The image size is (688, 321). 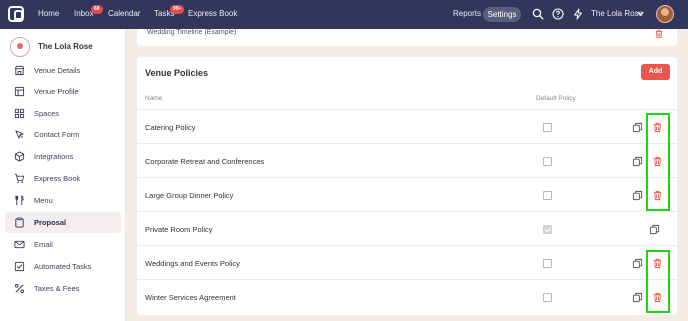 I want to click on trash-icon, so click(x=659, y=34).